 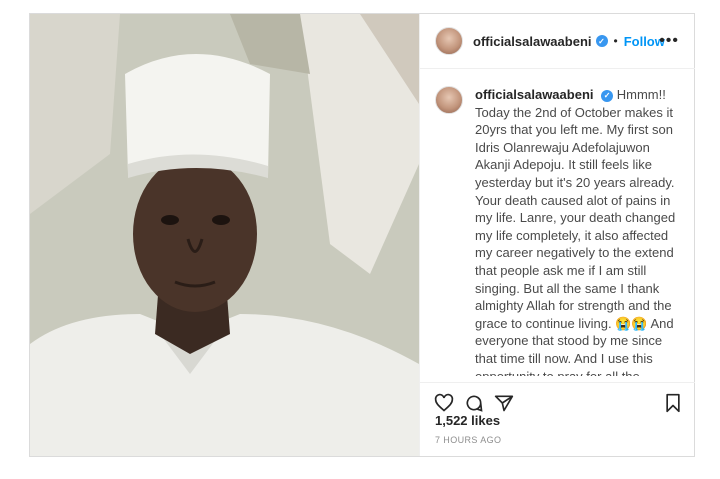 I want to click on post-header: officialsalawaabeni ✓ • Follow •••, so click(x=557, y=41).